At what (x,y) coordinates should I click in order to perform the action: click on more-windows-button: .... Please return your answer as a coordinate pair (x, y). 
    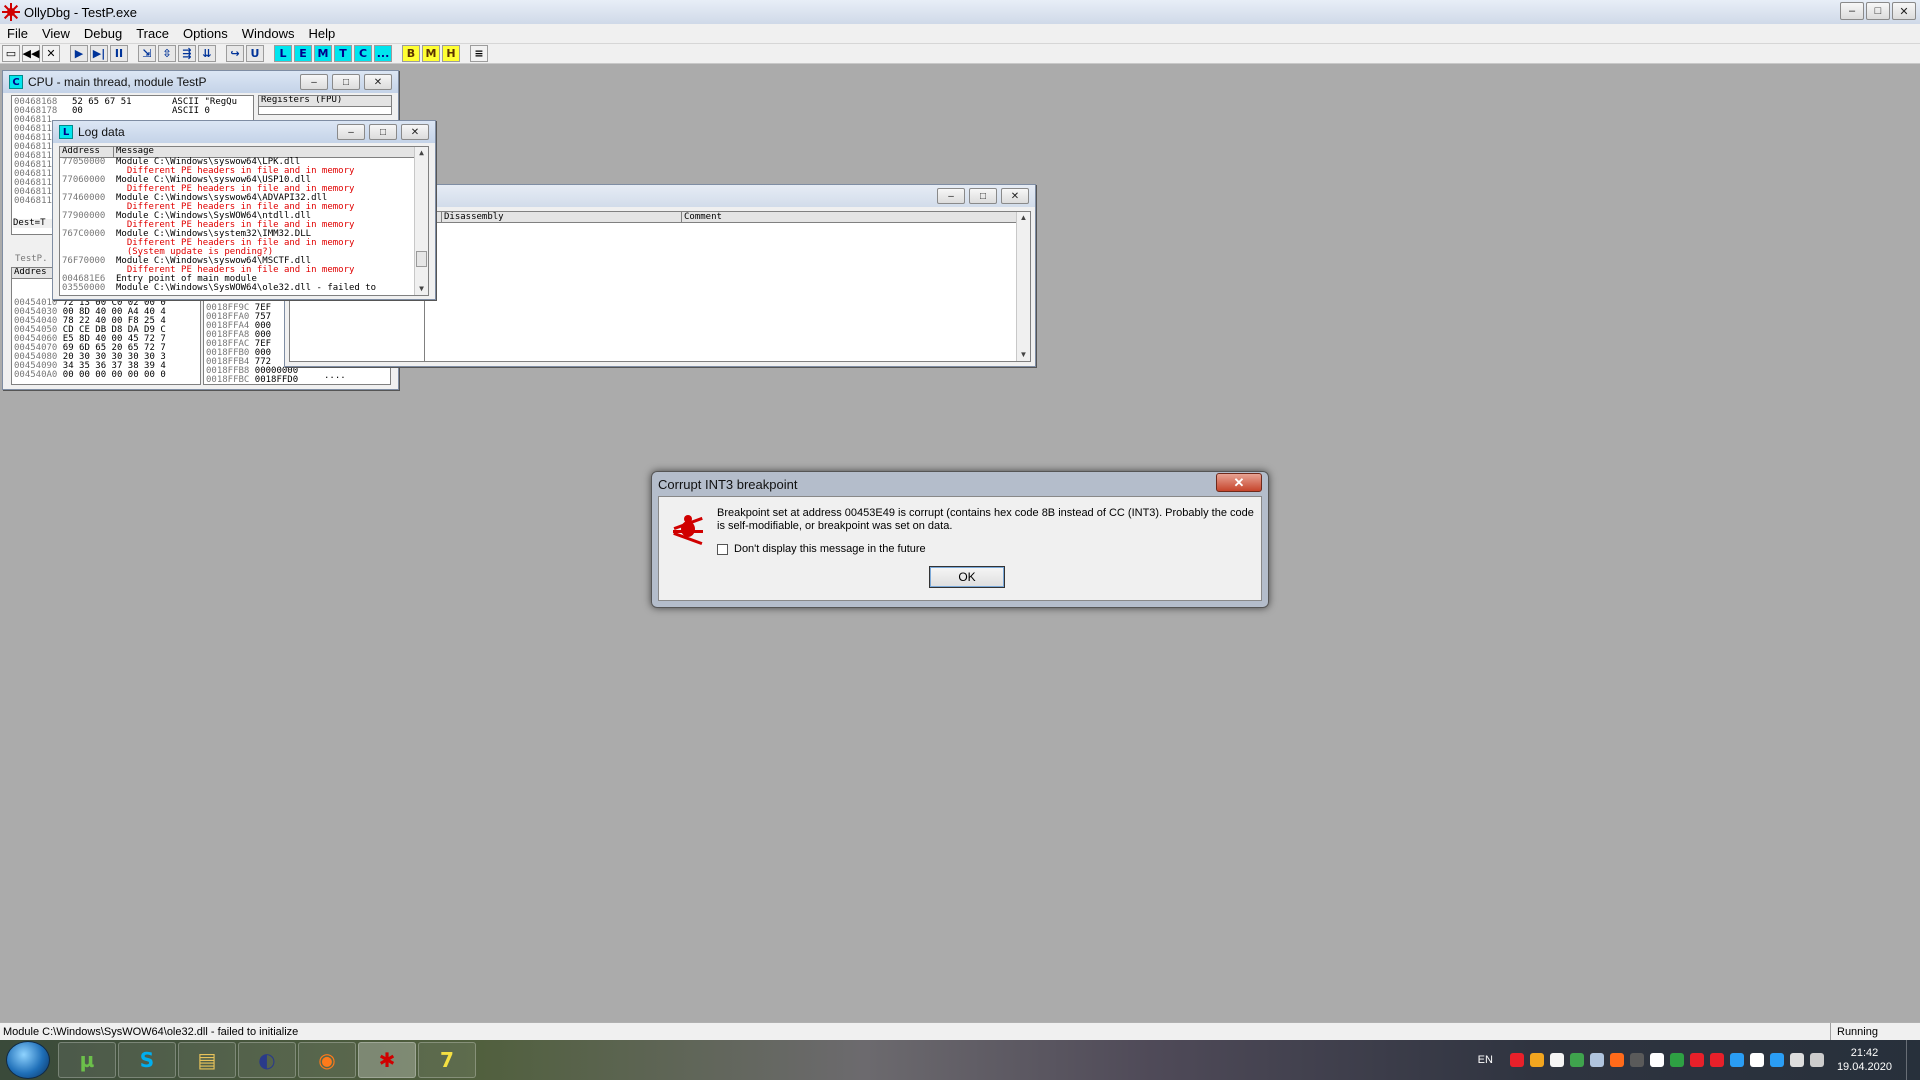
    Looking at the image, I should click on (383, 53).